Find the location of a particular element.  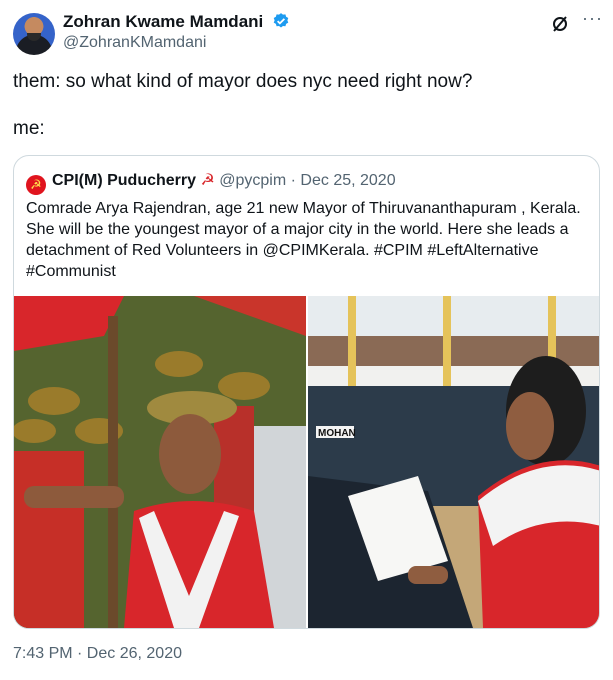

name-plate: MOHAN is located at coordinates (337, 433).